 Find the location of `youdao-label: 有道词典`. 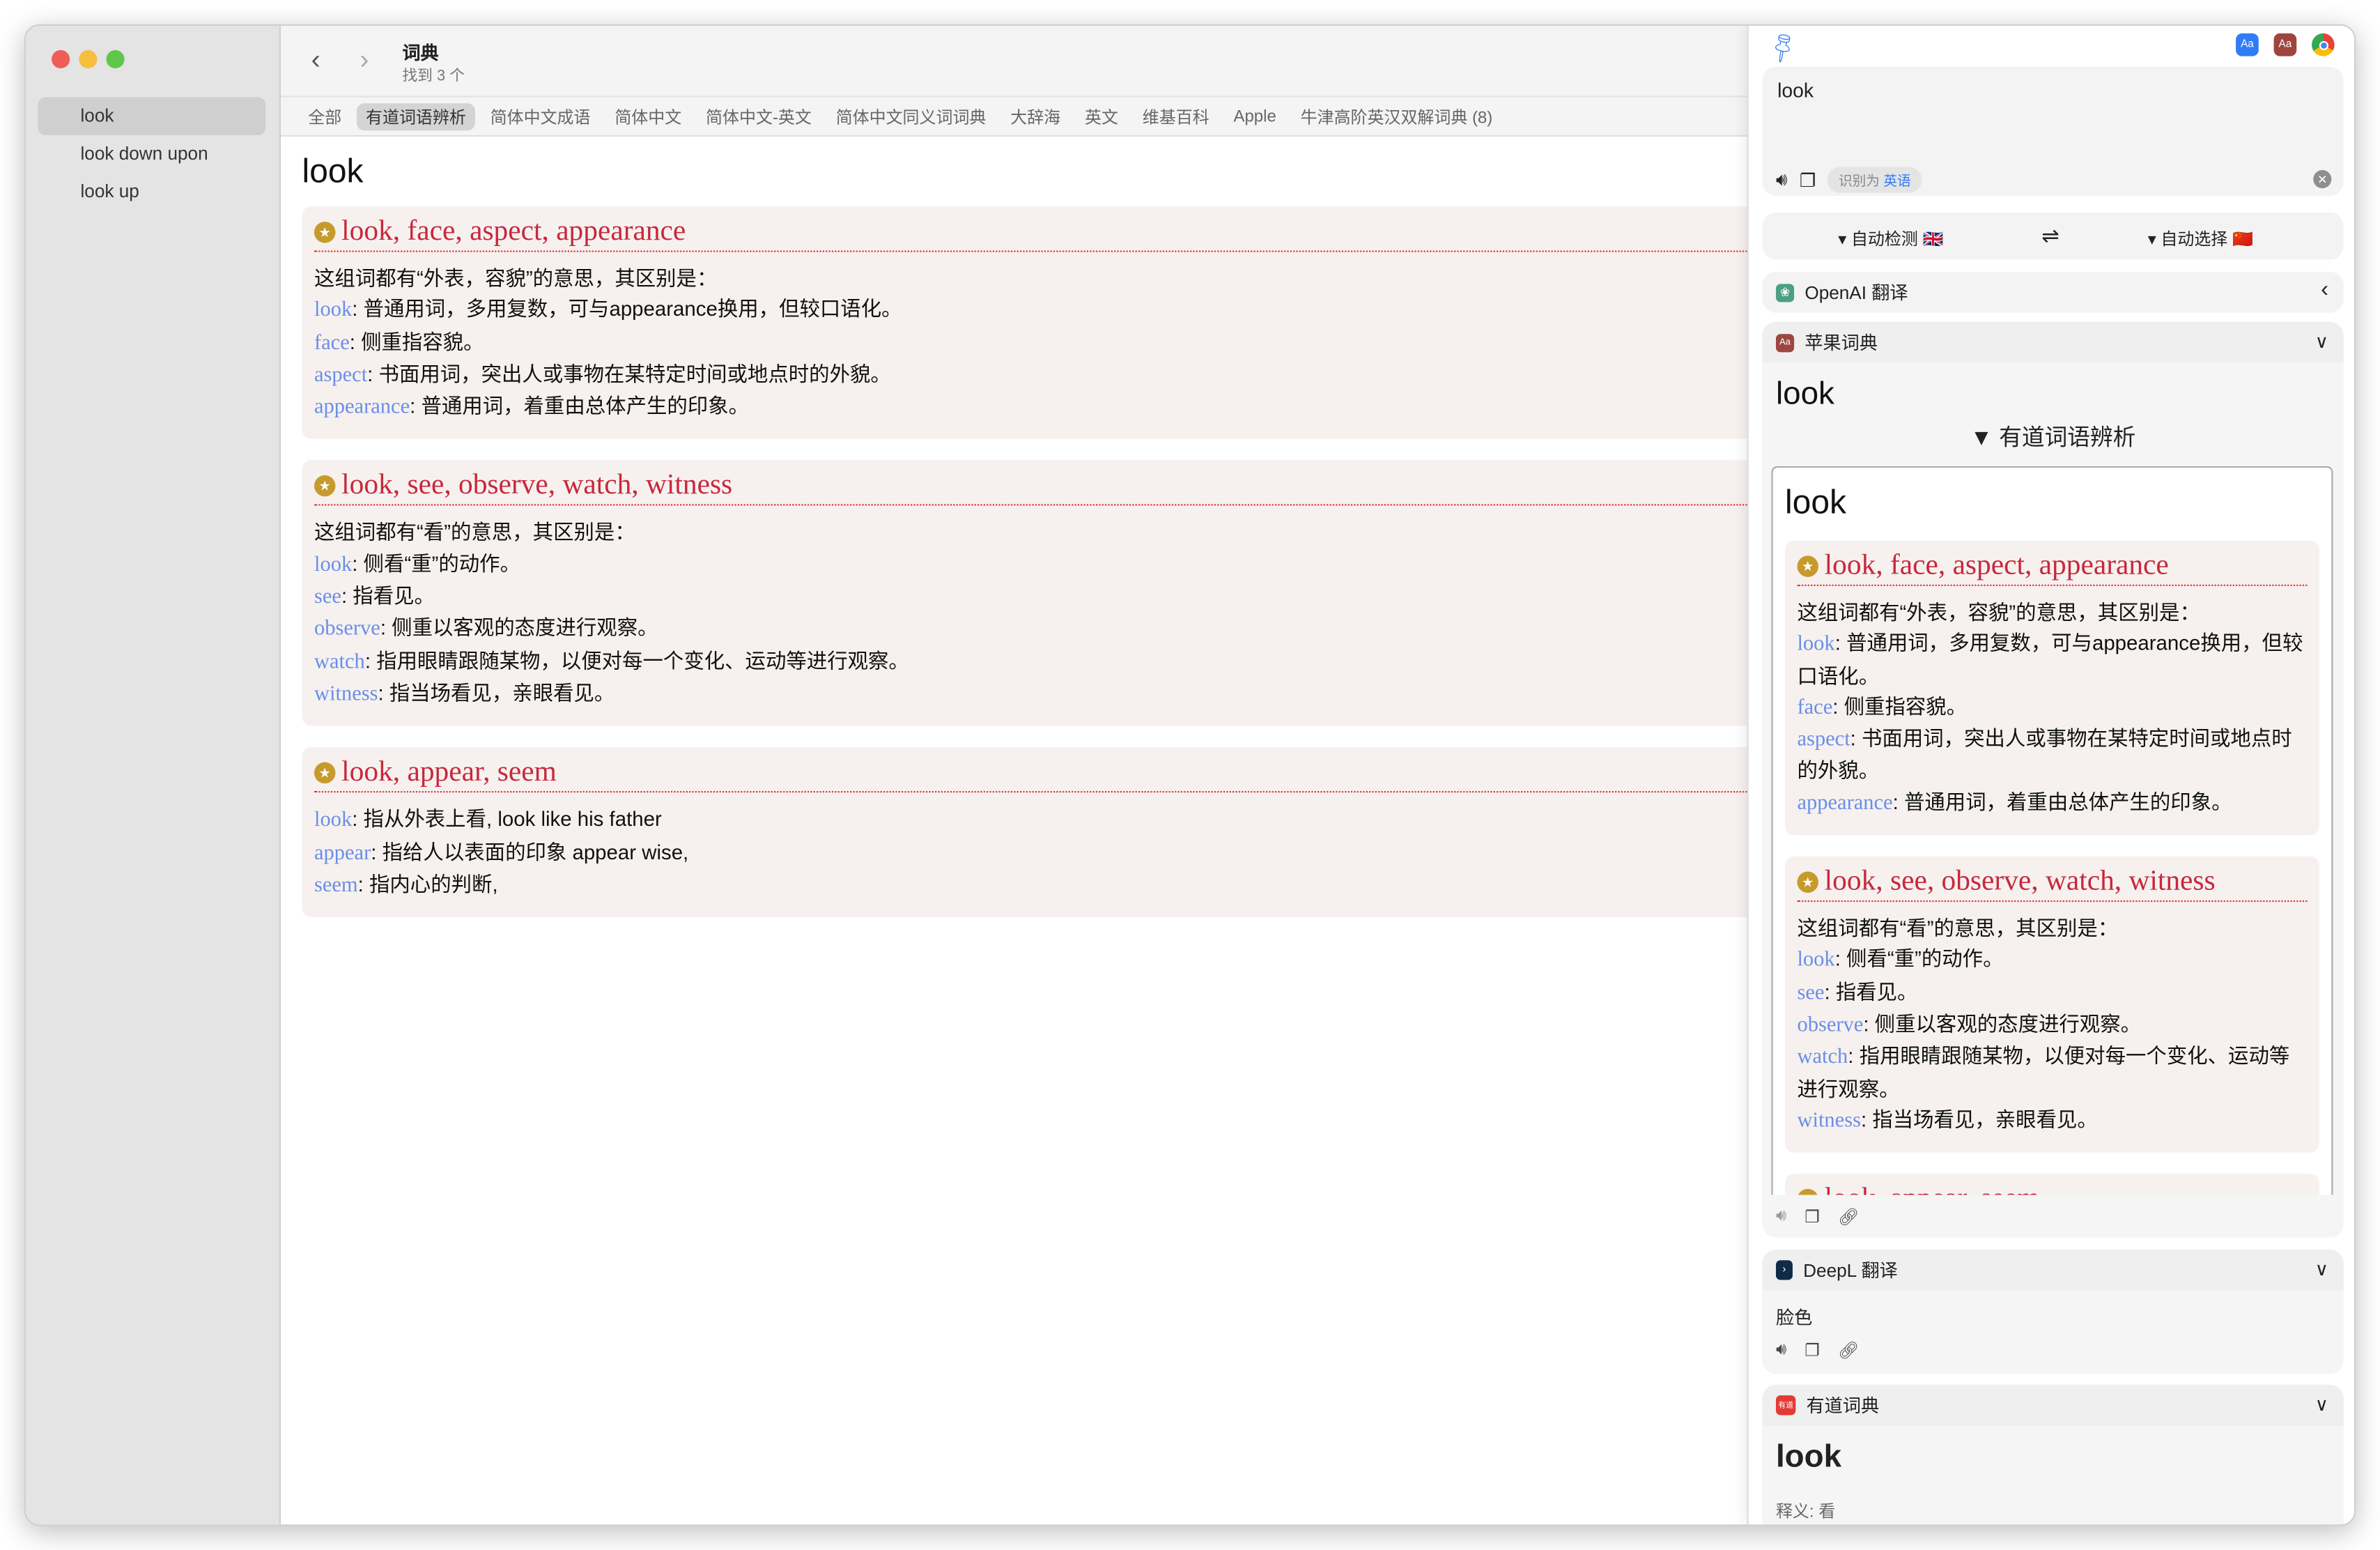

youdao-label: 有道词典 is located at coordinates (1843, 1406).